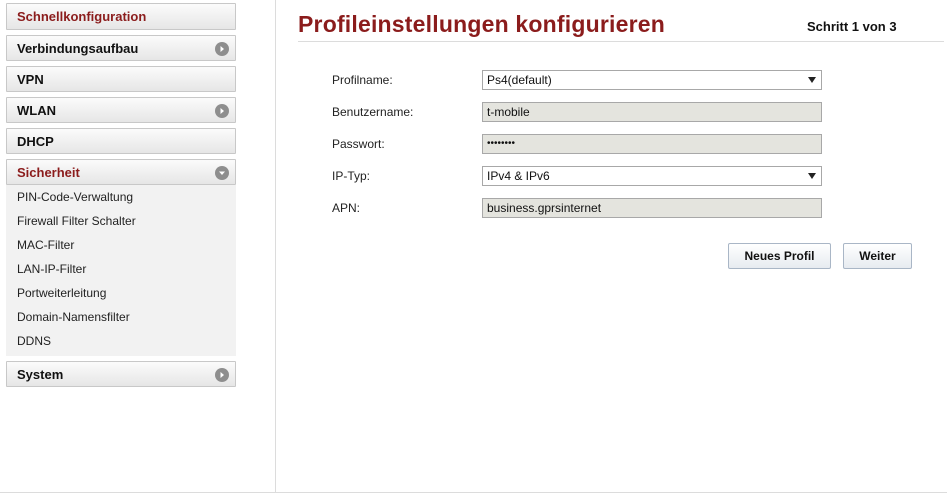  Describe the element at coordinates (121, 141) in the screenshot. I see `sidebar-item-dhcp: DHCP` at that location.